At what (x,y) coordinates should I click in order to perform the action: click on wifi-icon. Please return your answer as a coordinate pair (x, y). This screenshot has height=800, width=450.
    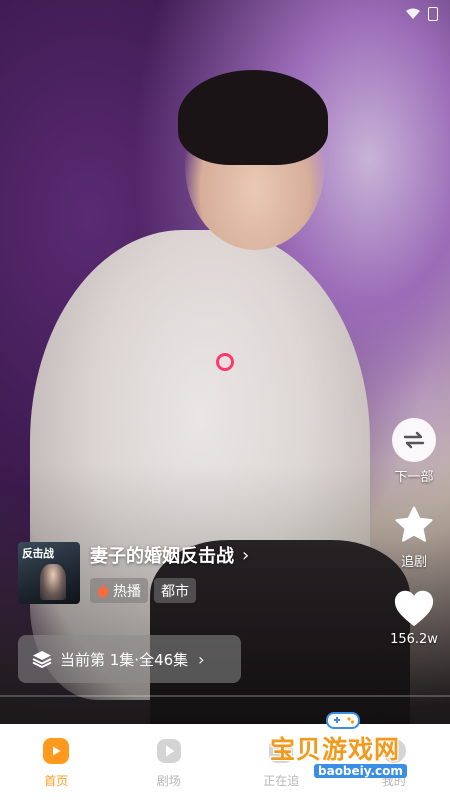
    Looking at the image, I should click on (413, 13).